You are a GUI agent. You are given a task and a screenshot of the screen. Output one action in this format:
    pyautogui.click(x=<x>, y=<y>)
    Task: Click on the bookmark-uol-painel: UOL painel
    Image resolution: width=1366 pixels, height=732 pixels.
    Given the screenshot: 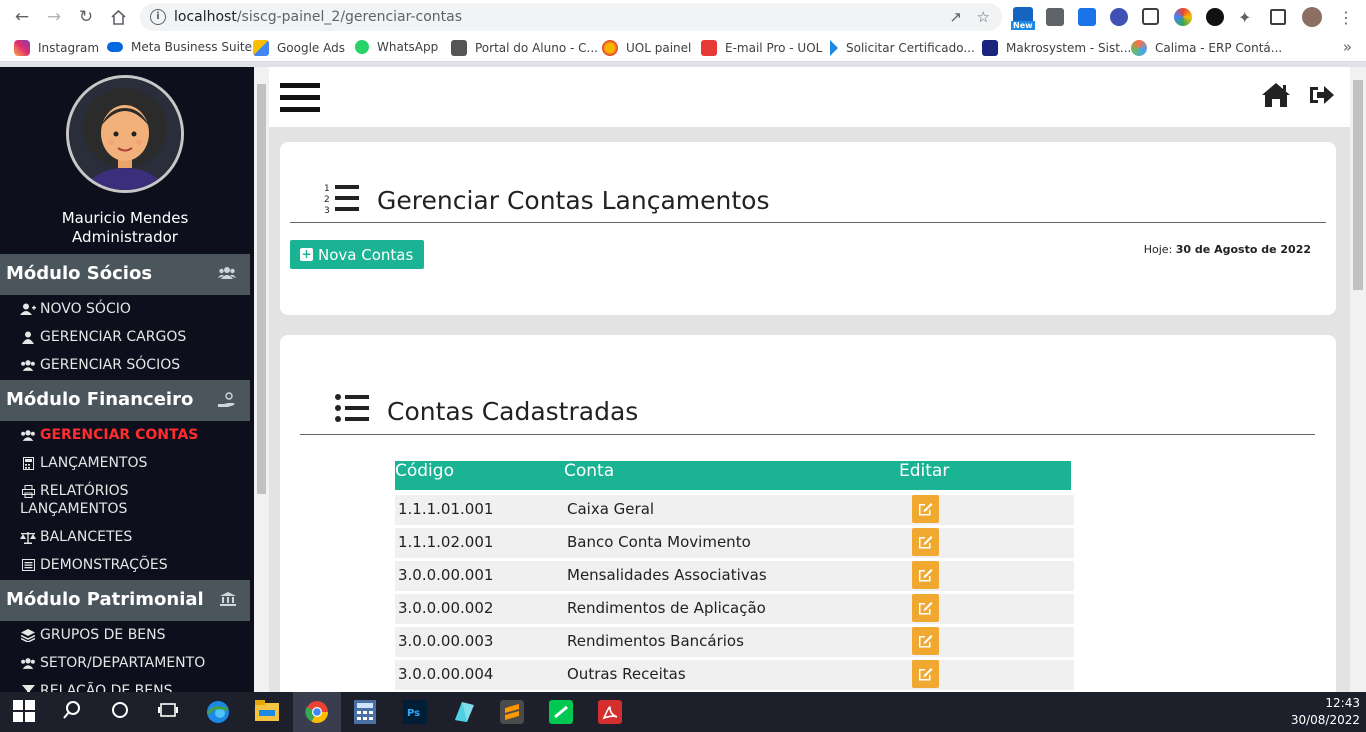 What is the action you would take?
    pyautogui.click(x=646, y=48)
    